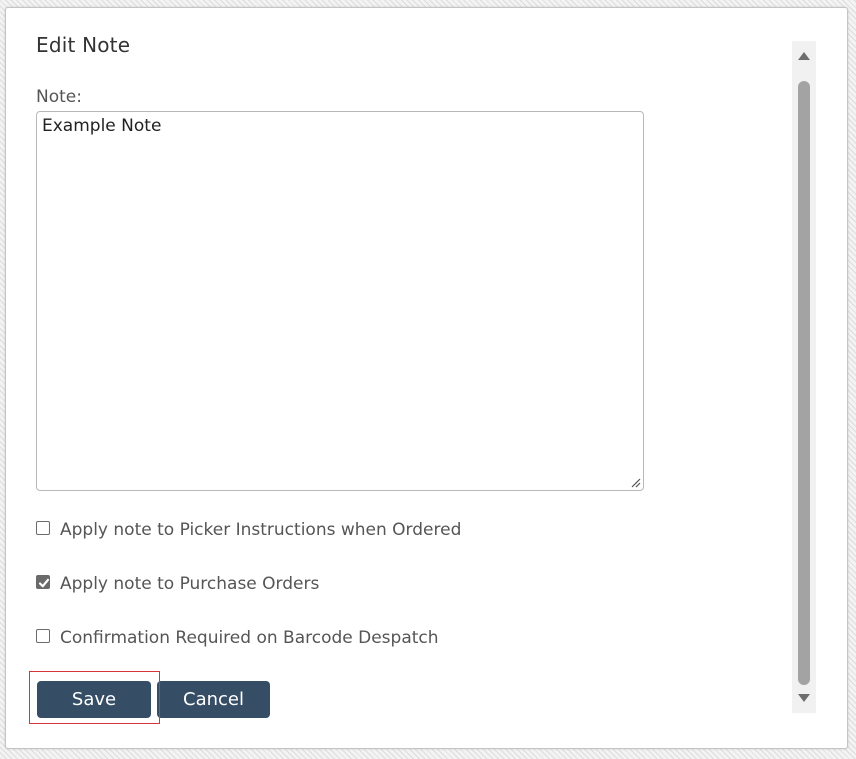 This screenshot has height=759, width=856. I want to click on picker-instructions-checkbox, so click(43, 528).